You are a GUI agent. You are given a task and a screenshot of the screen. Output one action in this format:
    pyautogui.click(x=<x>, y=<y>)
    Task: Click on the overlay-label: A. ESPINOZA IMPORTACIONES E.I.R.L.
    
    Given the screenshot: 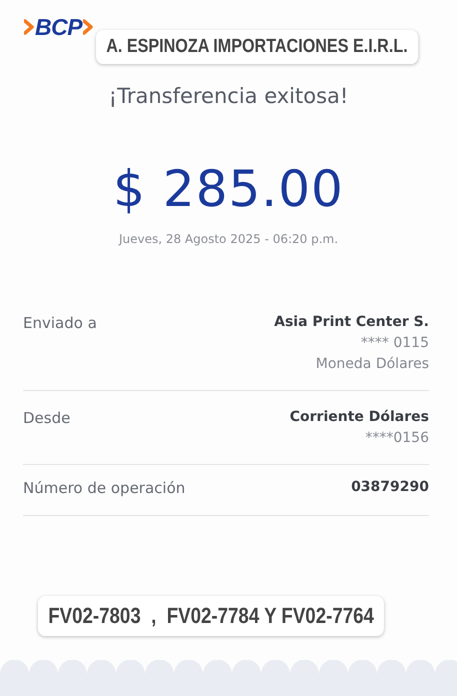 What is the action you would take?
    pyautogui.click(x=257, y=47)
    